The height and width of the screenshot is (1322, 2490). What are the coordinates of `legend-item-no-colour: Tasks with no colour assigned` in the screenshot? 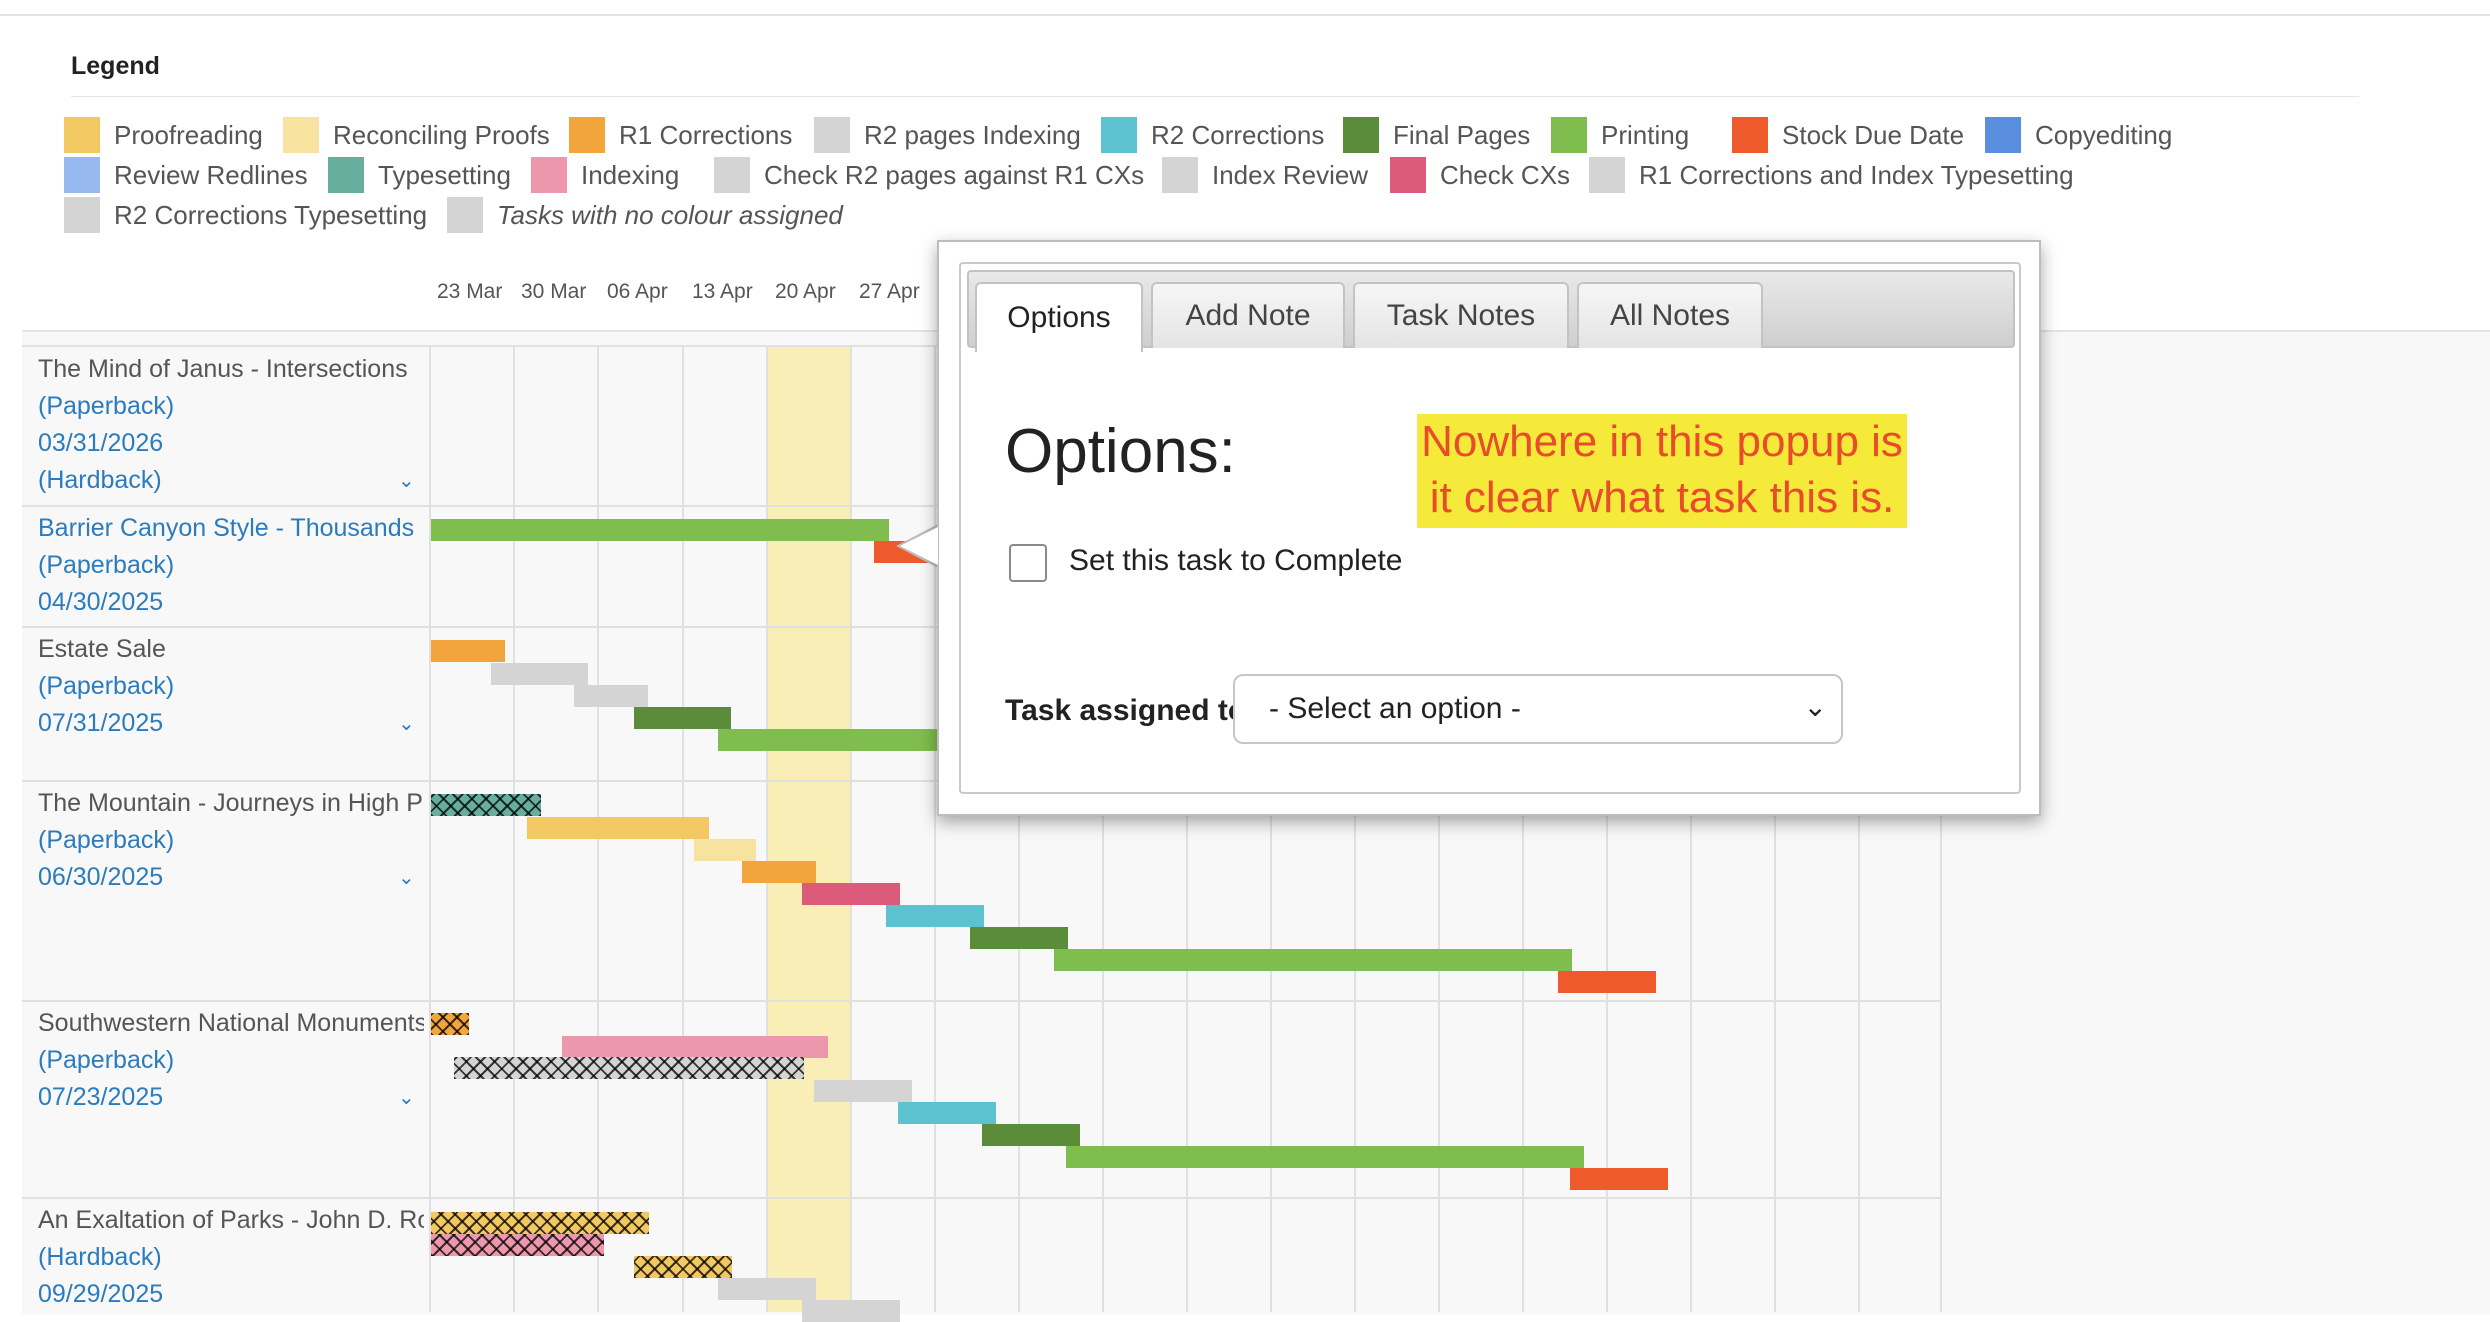 It's located at (645, 215).